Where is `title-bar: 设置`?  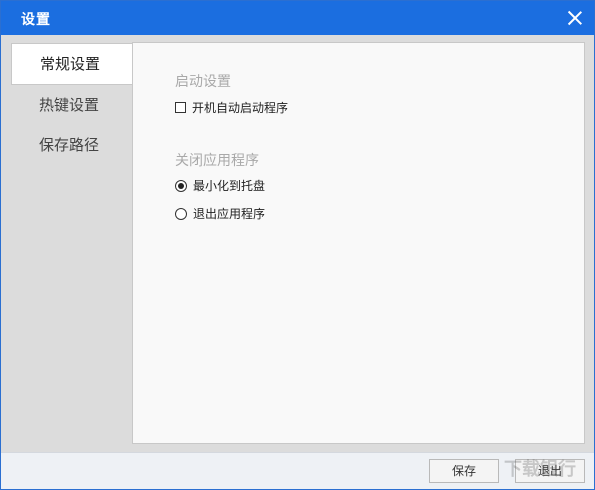 title-bar: 设置 is located at coordinates (297, 18).